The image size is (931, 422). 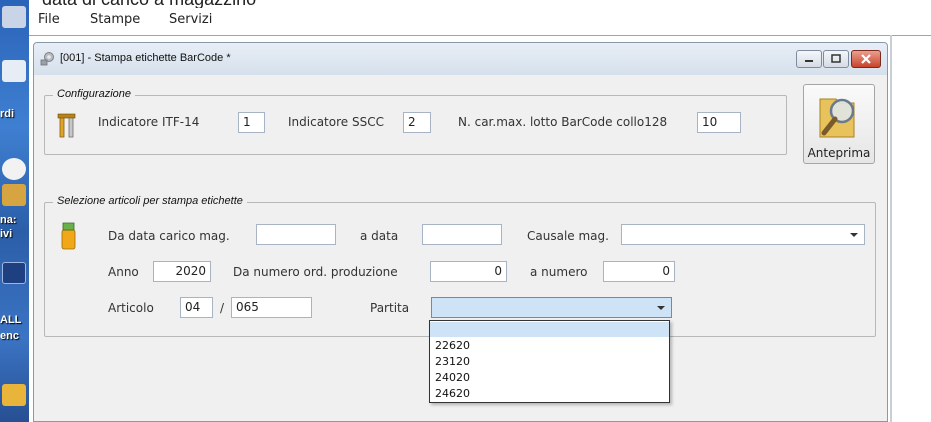 I want to click on da-data-input, so click(x=296, y=234).